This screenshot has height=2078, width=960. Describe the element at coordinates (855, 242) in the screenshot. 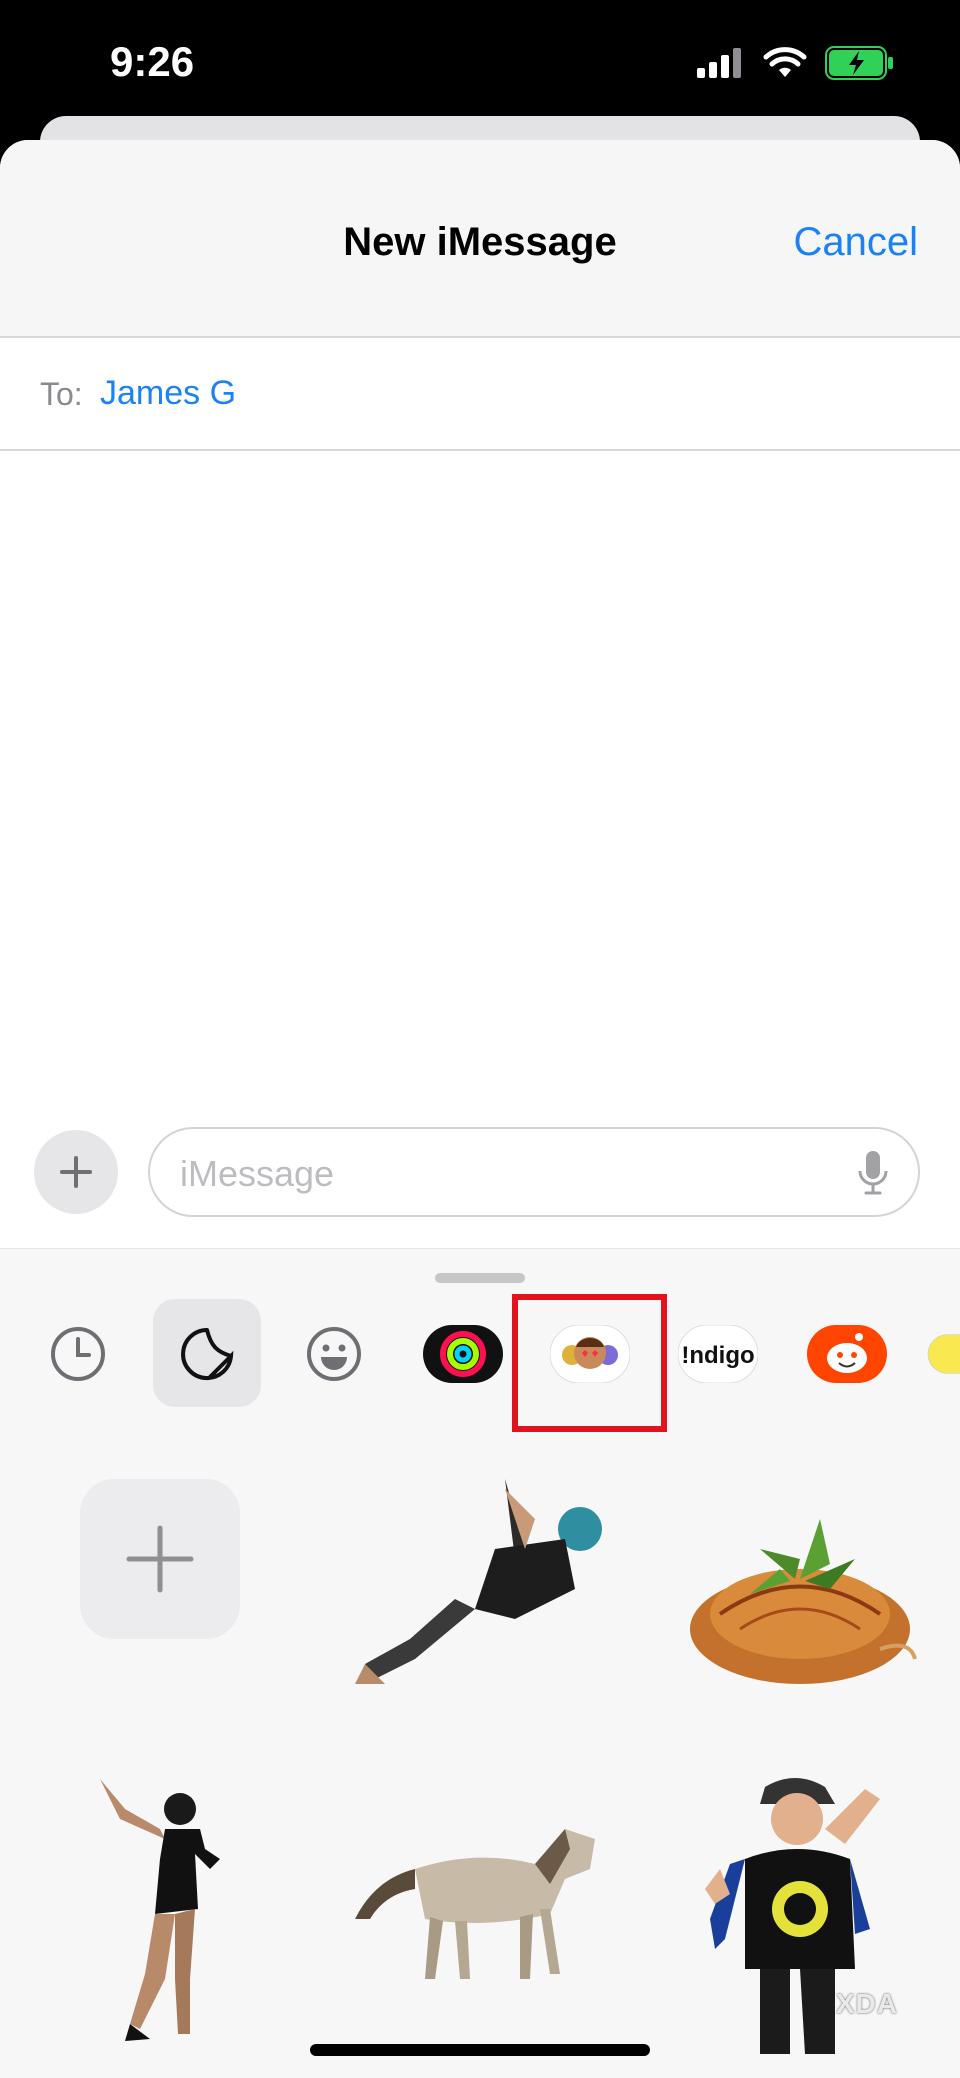

I see `cancel-button: Cancel` at that location.